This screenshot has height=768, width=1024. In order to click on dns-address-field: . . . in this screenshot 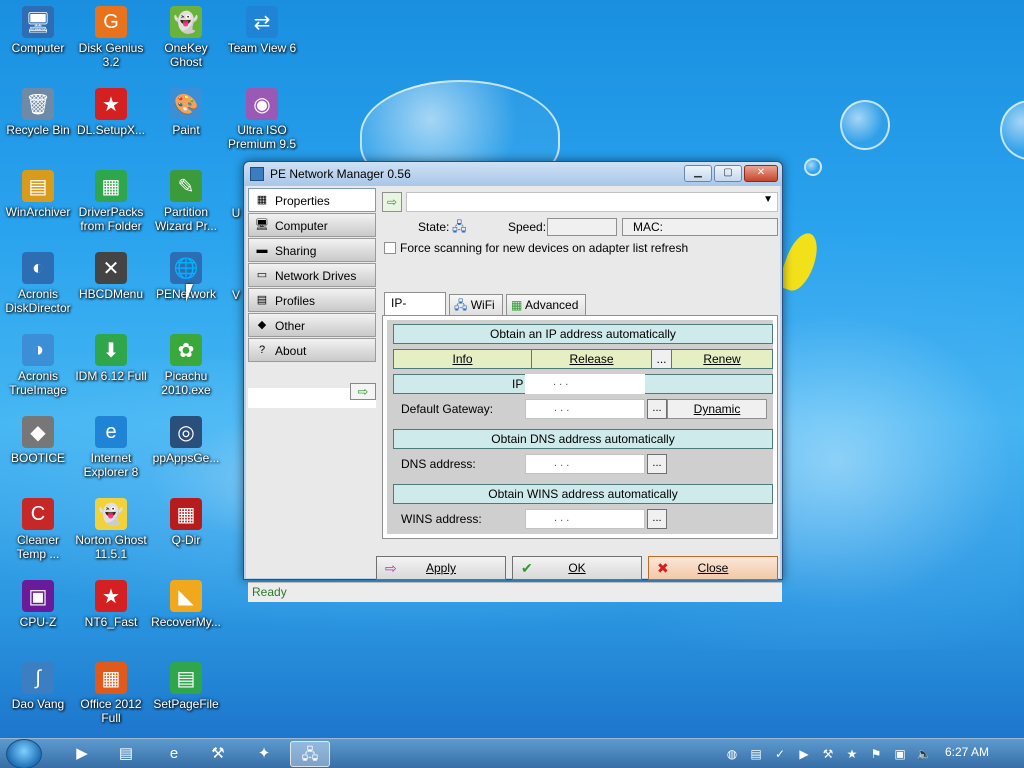, I will do `click(585, 464)`.